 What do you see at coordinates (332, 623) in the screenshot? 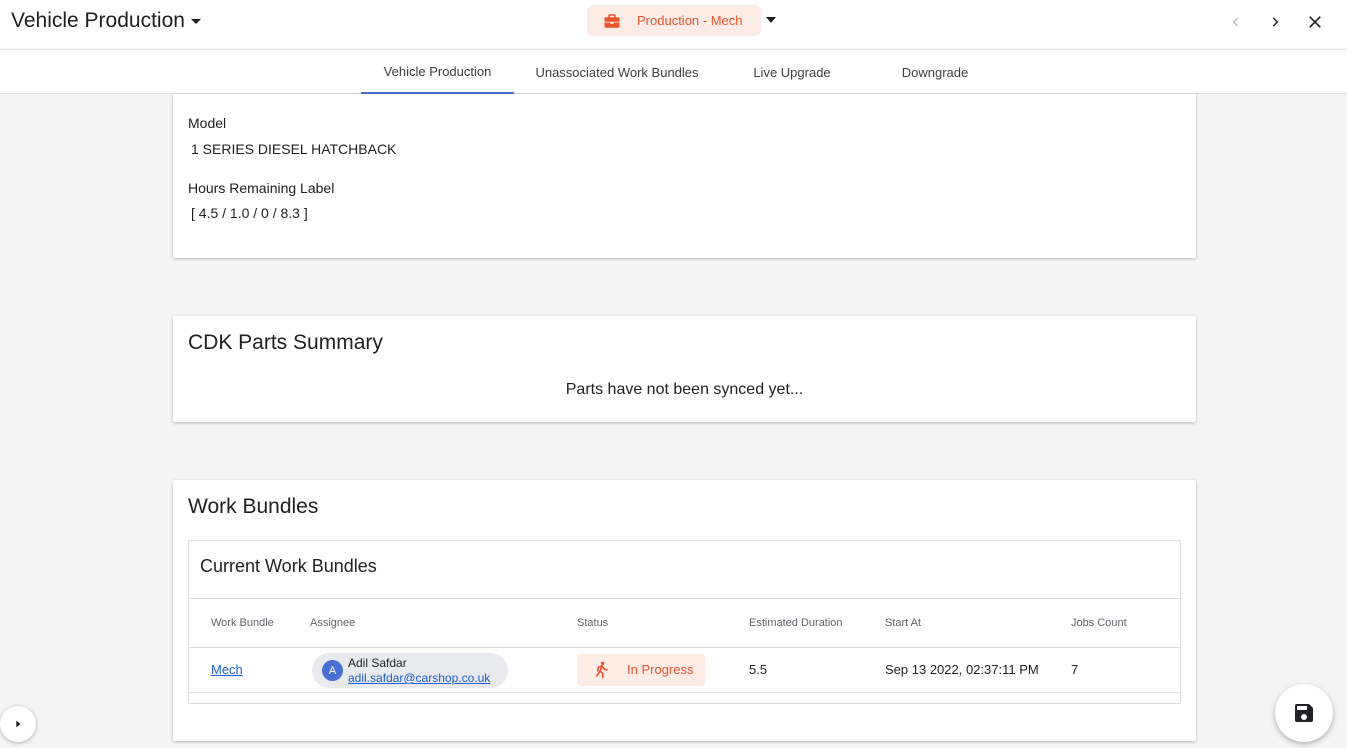
I see `column-header: Assignee` at bounding box center [332, 623].